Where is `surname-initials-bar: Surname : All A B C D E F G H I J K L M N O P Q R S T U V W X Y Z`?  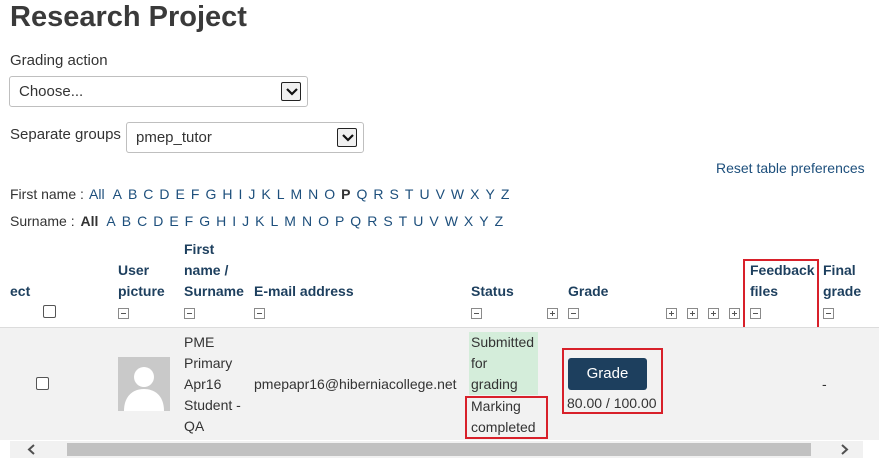
surname-initials-bar: Surname : All A B C D E F G H I J K L M N O P Q R S T U V W X Y Z is located at coordinates (259, 221).